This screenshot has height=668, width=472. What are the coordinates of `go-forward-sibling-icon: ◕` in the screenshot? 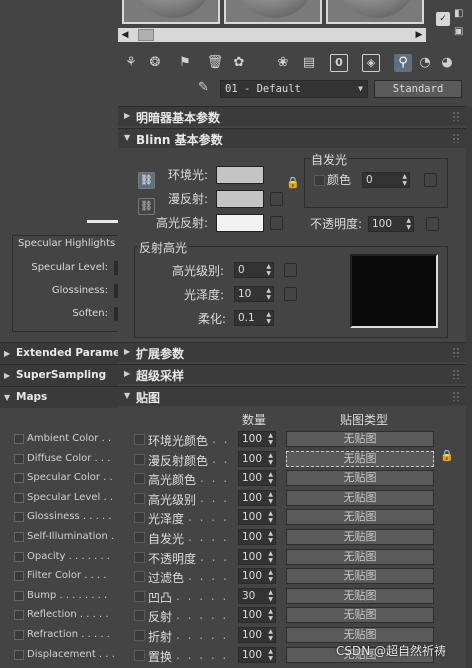 It's located at (447, 63).